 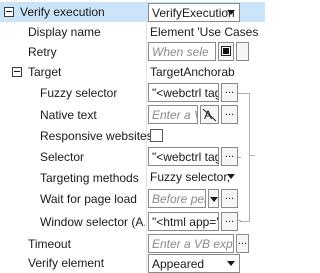 I want to click on wait-for-page-load-dropdown, so click(x=213, y=198).